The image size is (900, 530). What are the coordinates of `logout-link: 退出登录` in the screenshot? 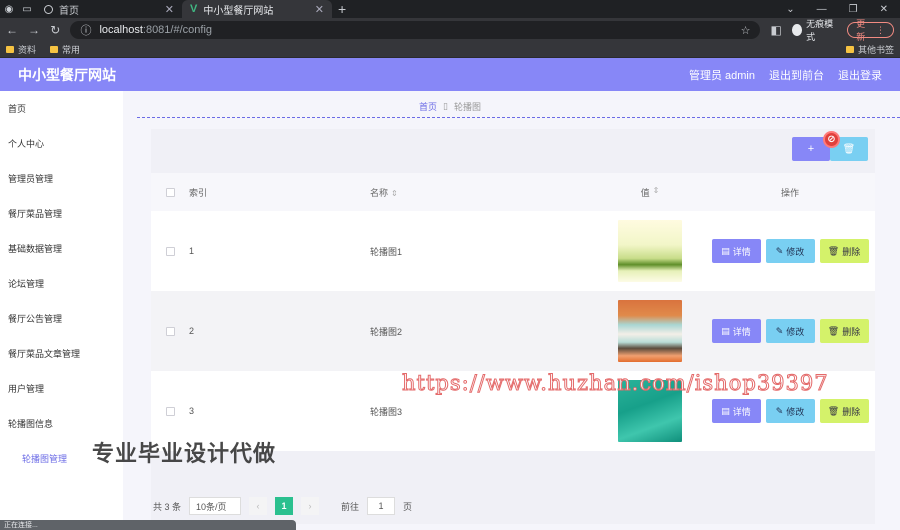 It's located at (860, 75).